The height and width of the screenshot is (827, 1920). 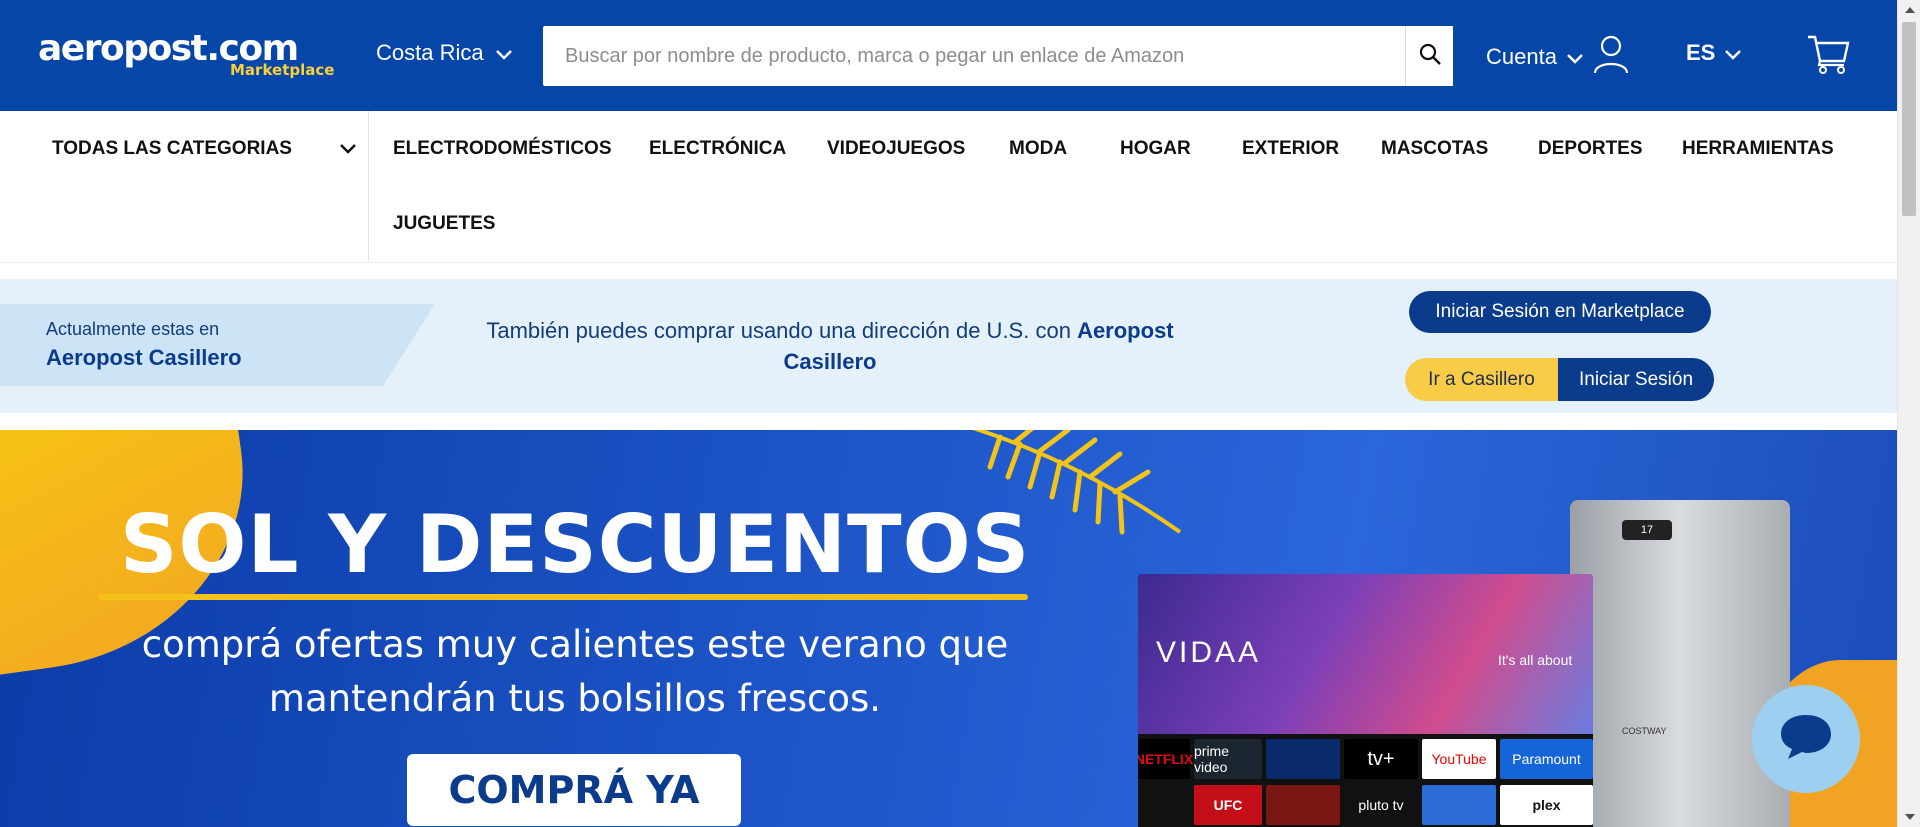 I want to click on casillero-button-group: Ir a Casillero Iniciar Sesión, so click(x=1559, y=379).